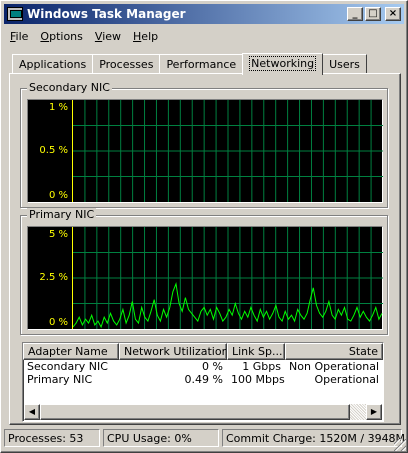 This screenshot has width=408, height=453. Describe the element at coordinates (203, 366) in the screenshot. I see `adapter-row-secondary: Secondary NIC 0 % 1 Gbps Non Operational` at that location.